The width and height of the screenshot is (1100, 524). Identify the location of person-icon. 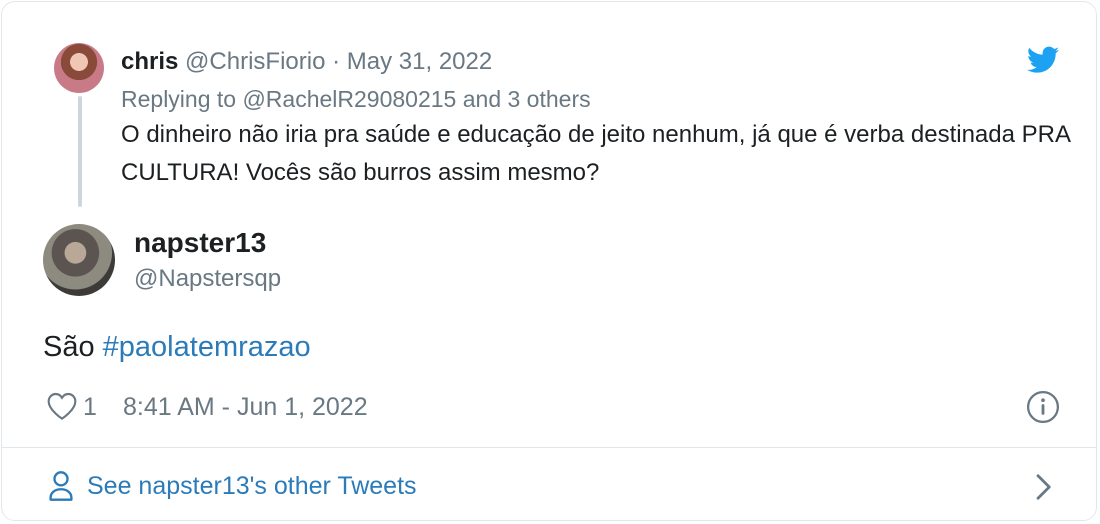
(61, 486).